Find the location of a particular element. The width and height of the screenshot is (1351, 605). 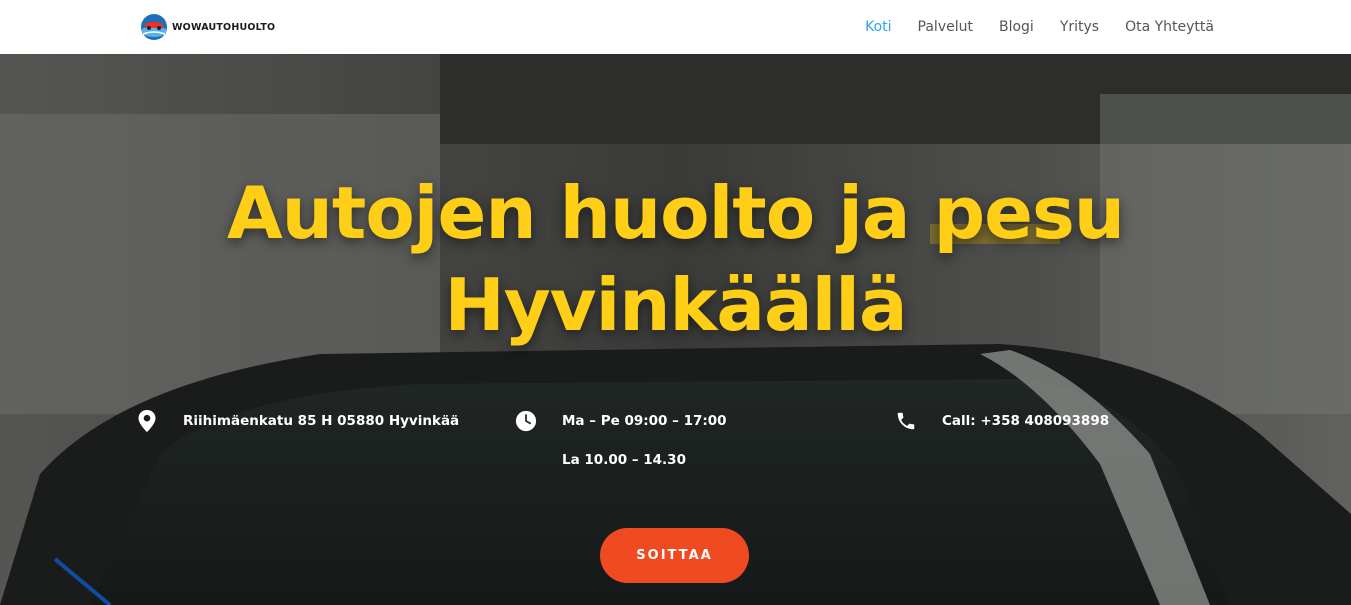

phone-icon is located at coordinates (906, 421).